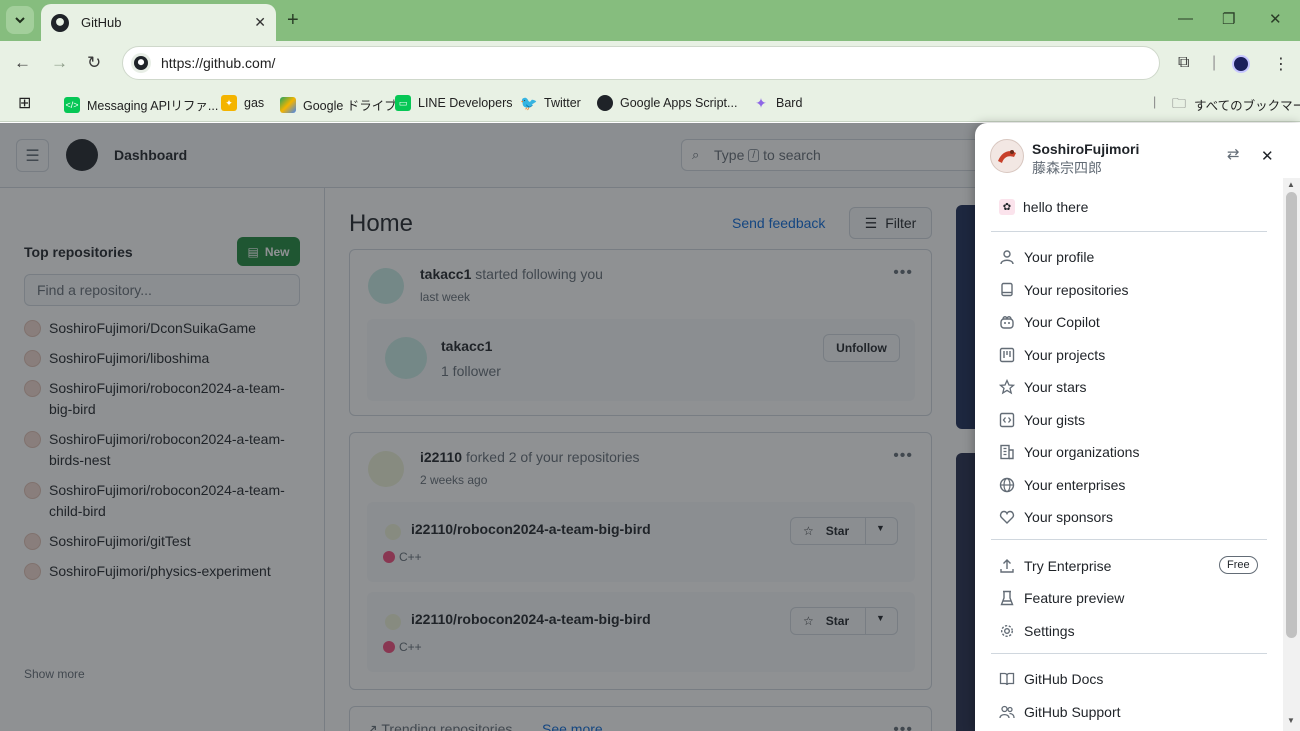 This screenshot has height=731, width=1300. I want to click on upload-icon, so click(1007, 566).